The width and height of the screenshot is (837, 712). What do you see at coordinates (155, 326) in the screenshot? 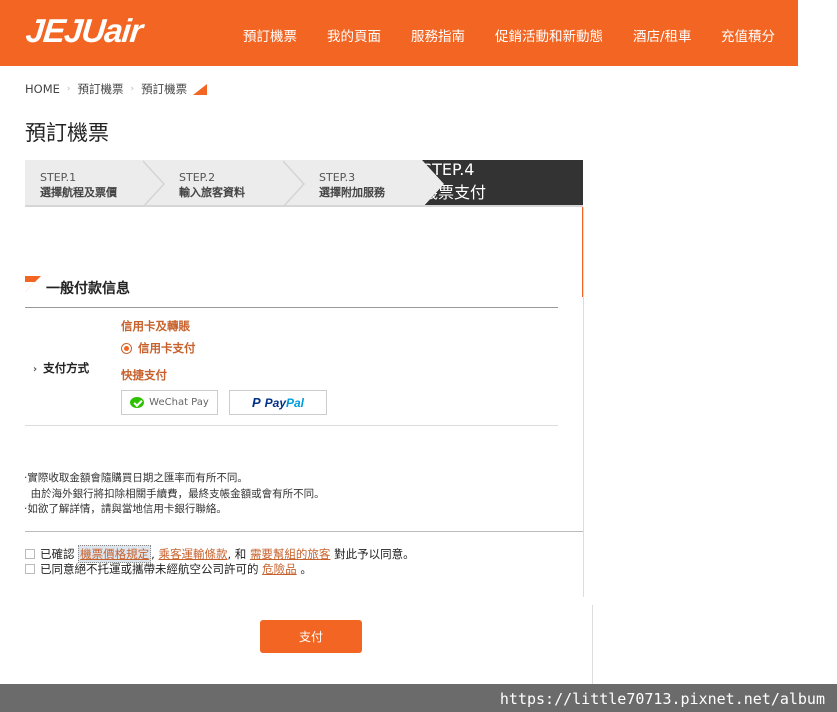
I see `credit-card-heading: 信用卡及轉賬` at bounding box center [155, 326].